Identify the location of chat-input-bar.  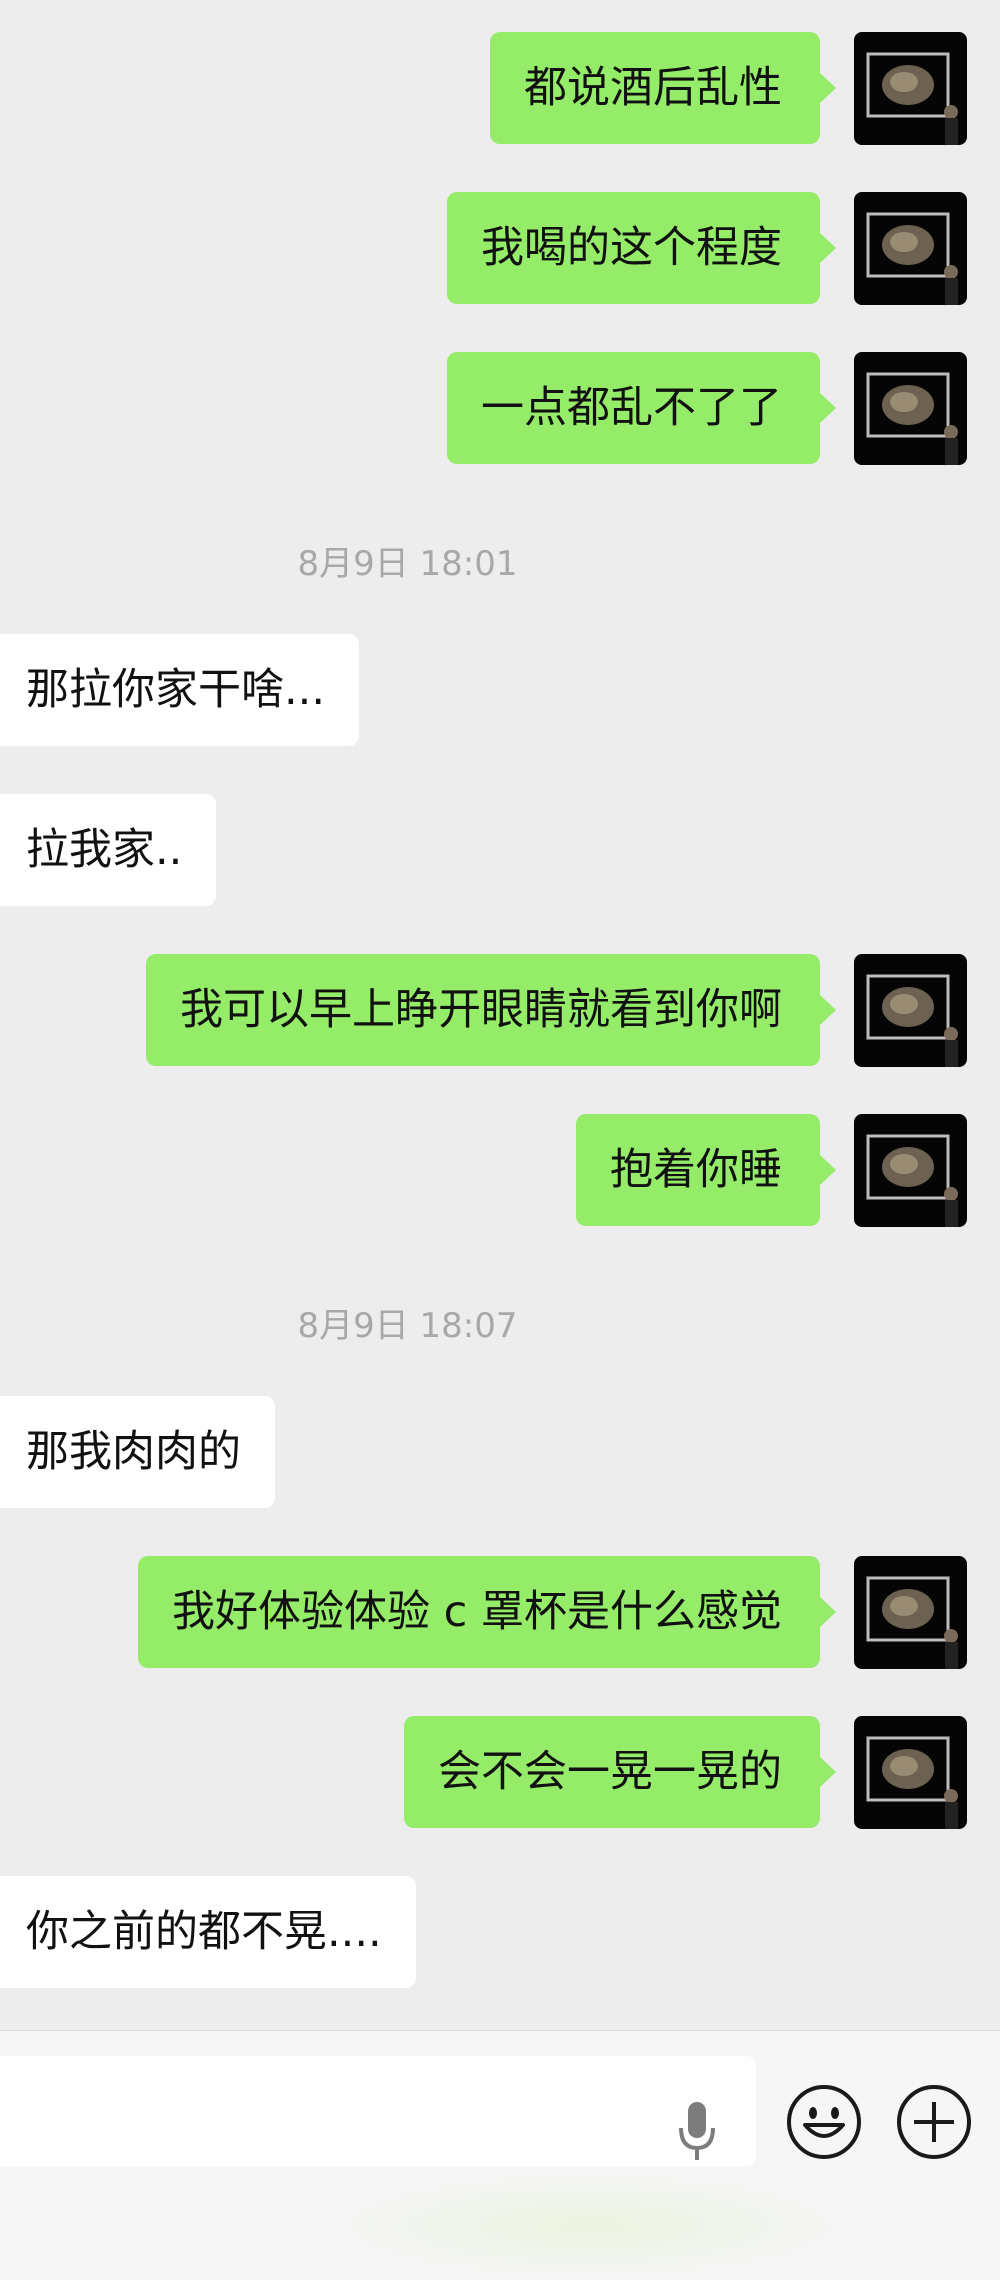
(500, 2155).